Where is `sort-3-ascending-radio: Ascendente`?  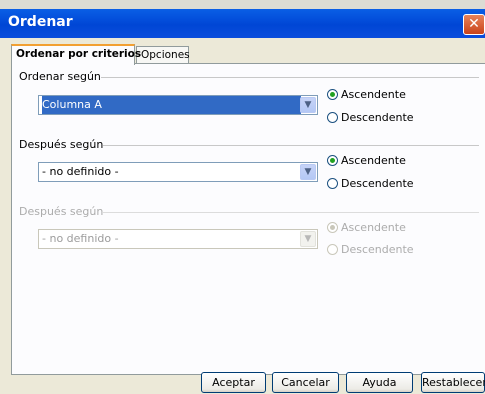
sort-3-ascending-radio: Ascendente is located at coordinates (366, 227).